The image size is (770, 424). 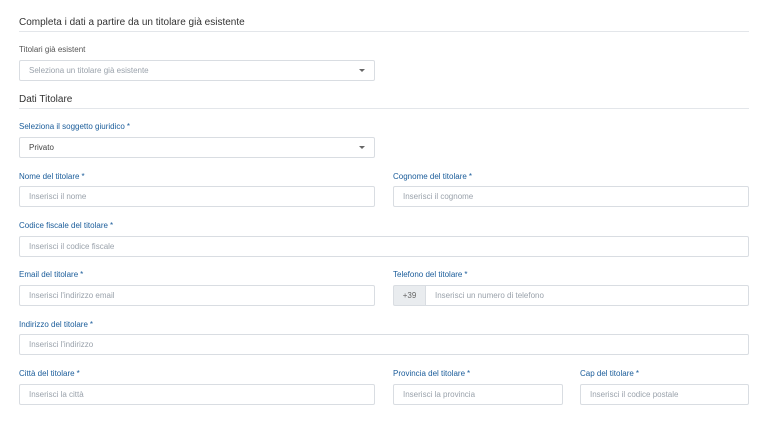 What do you see at coordinates (51, 274) in the screenshot?
I see `email-label: Email del titolare *` at bounding box center [51, 274].